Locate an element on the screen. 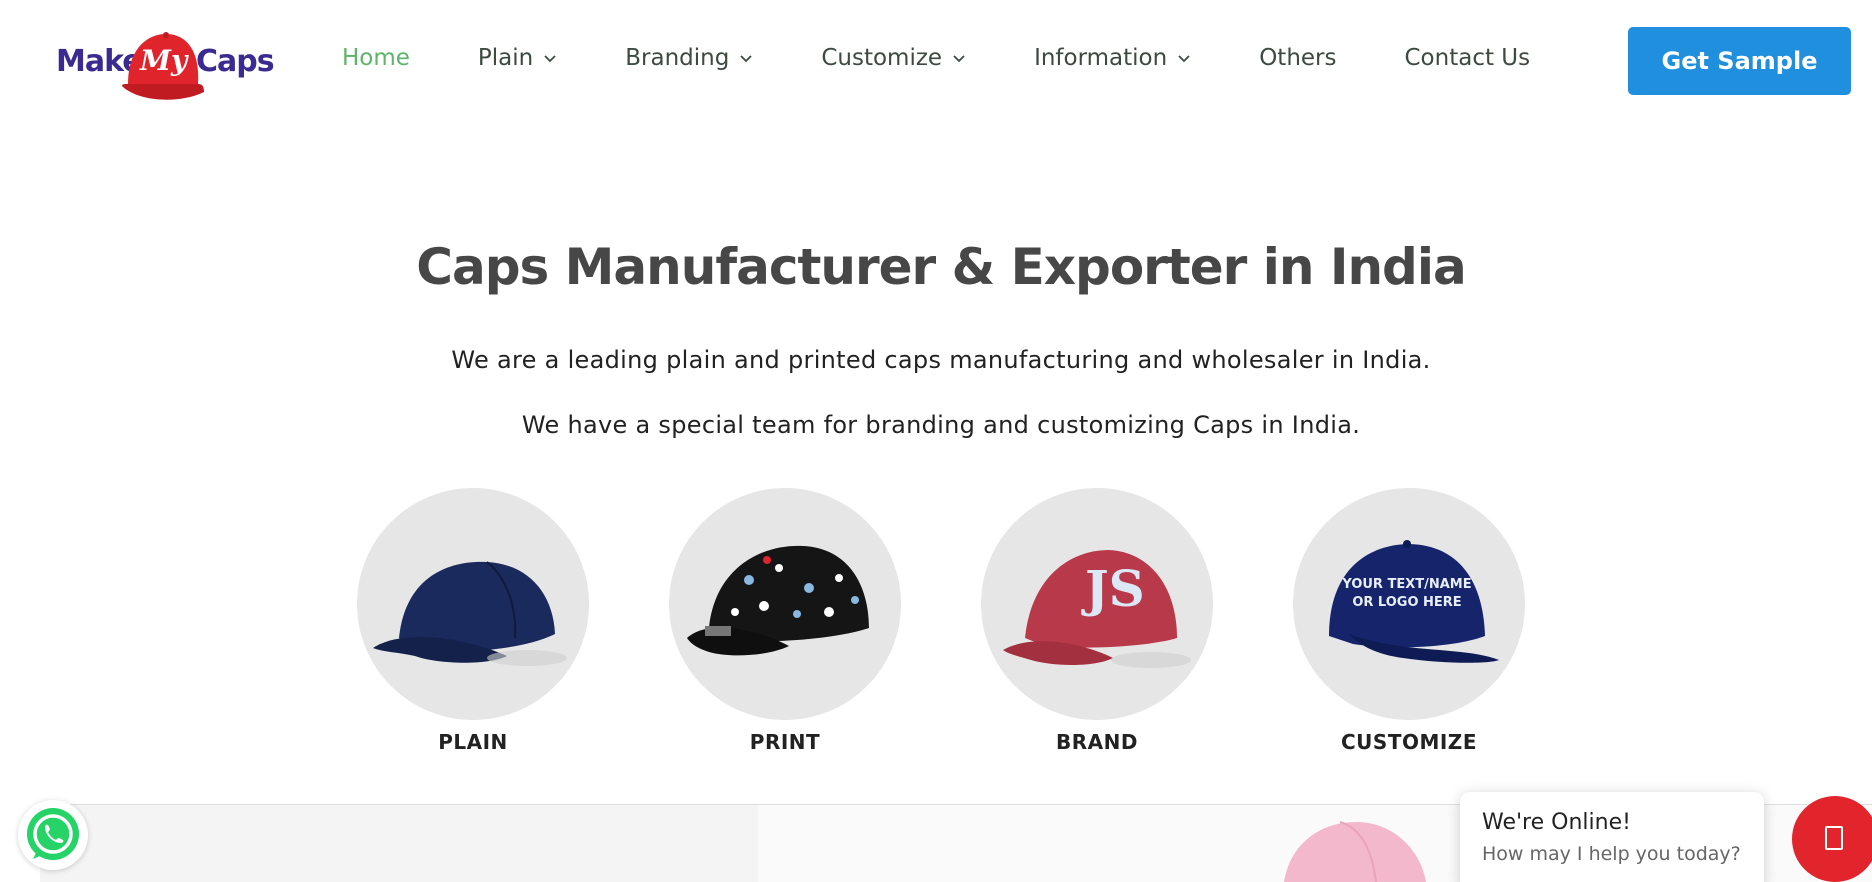  whatsapp-button is located at coordinates (53, 835).